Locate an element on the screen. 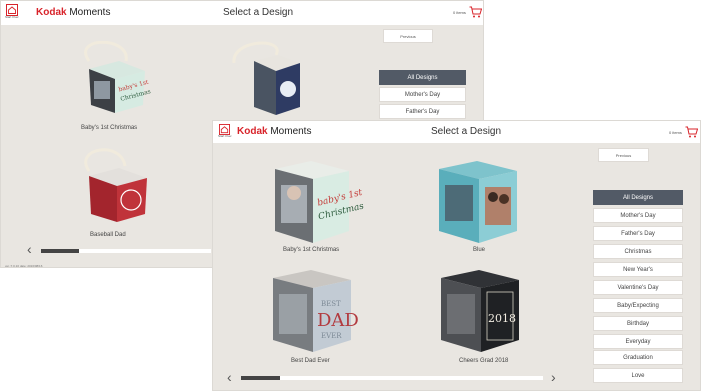 This screenshot has width=701, height=391. product-card is located at coordinates (266, 78).